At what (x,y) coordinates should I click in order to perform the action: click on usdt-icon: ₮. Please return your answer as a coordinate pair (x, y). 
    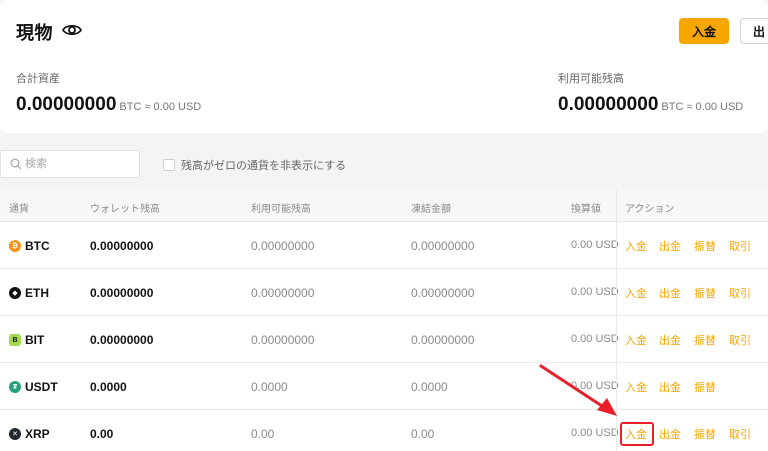
    Looking at the image, I should click on (15, 387).